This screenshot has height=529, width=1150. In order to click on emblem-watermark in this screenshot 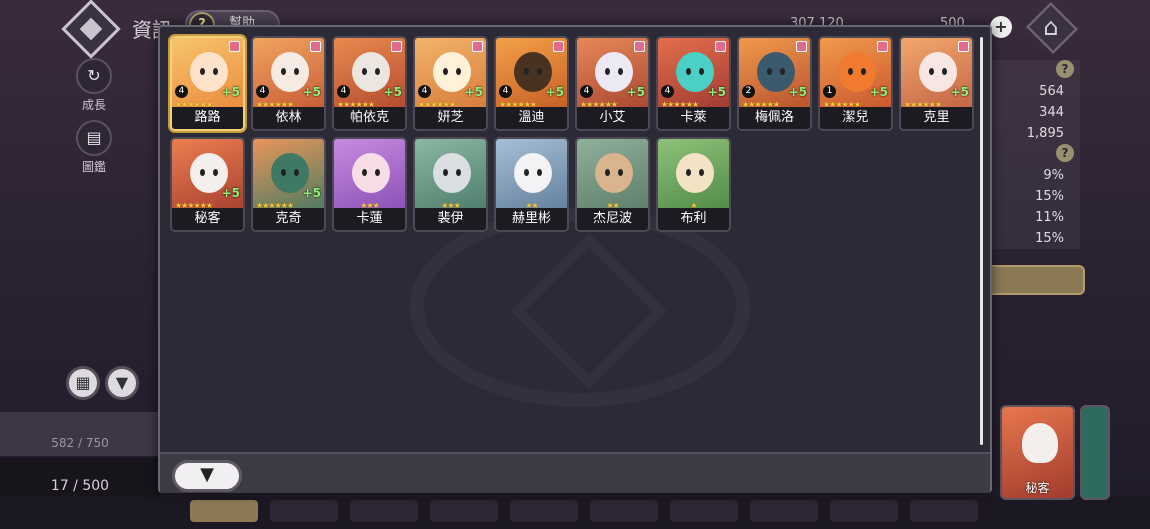, I will do `click(580, 307)`.